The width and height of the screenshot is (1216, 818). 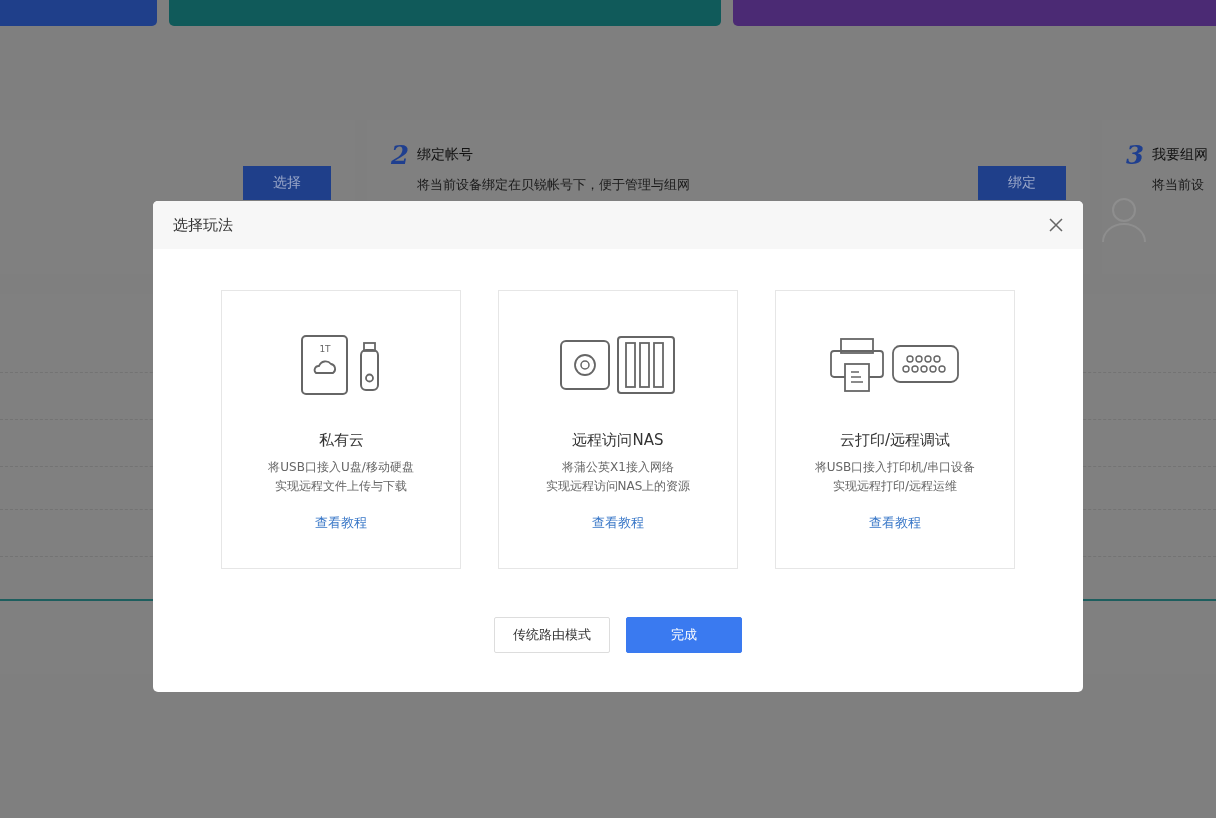 I want to click on option-card: 远程访问NAS 将蒲公英X1接入网络 实现远程访问NAS上的资源 查看教程, so click(x=618, y=429).